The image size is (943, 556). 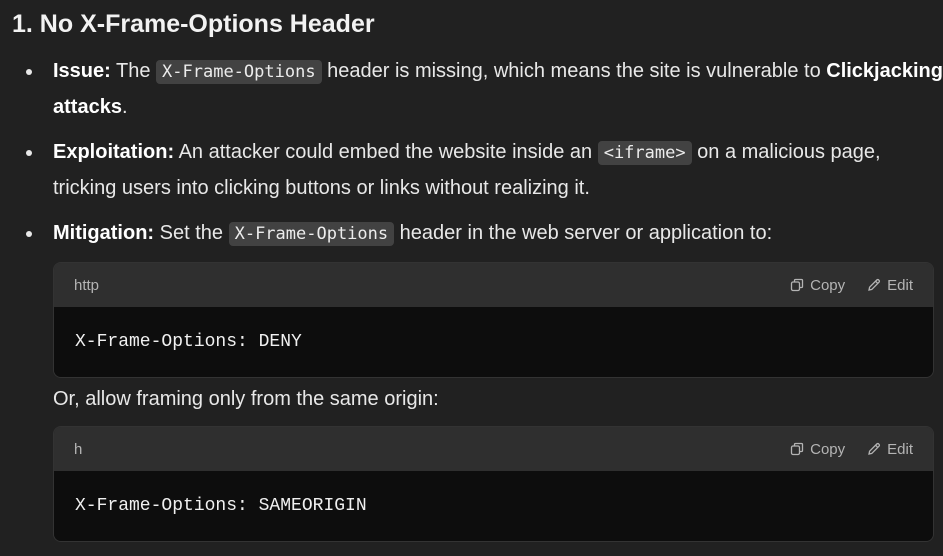 I want to click on inline-code-iframe: <iframe>, so click(x=644, y=153).